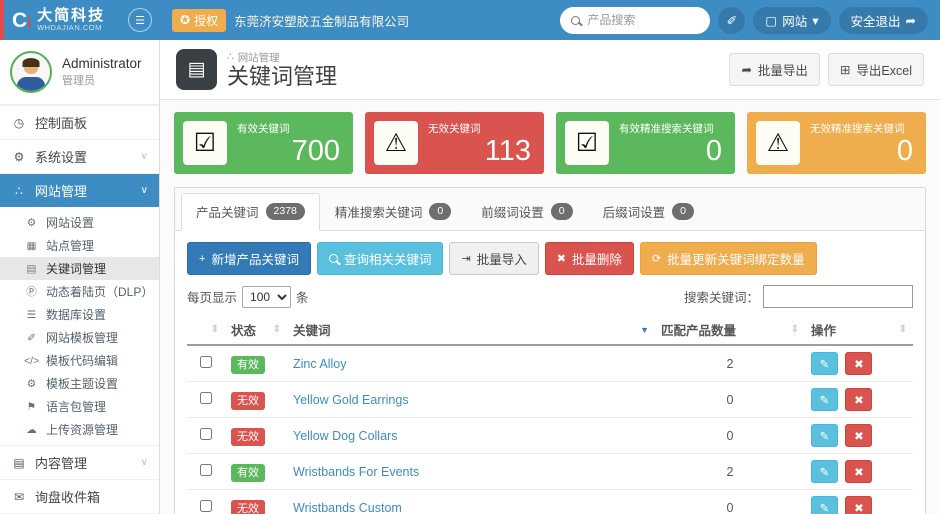 This screenshot has width=940, height=514. I want to click on sidebar-item-label: 系统设置, so click(61, 157).